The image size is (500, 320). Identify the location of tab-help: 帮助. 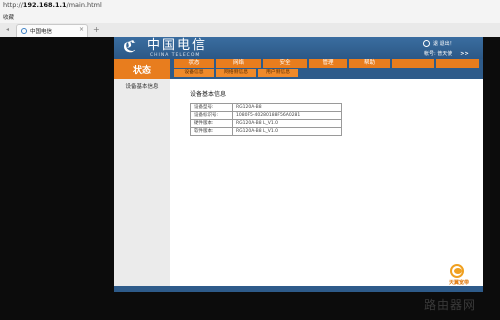
(369, 63).